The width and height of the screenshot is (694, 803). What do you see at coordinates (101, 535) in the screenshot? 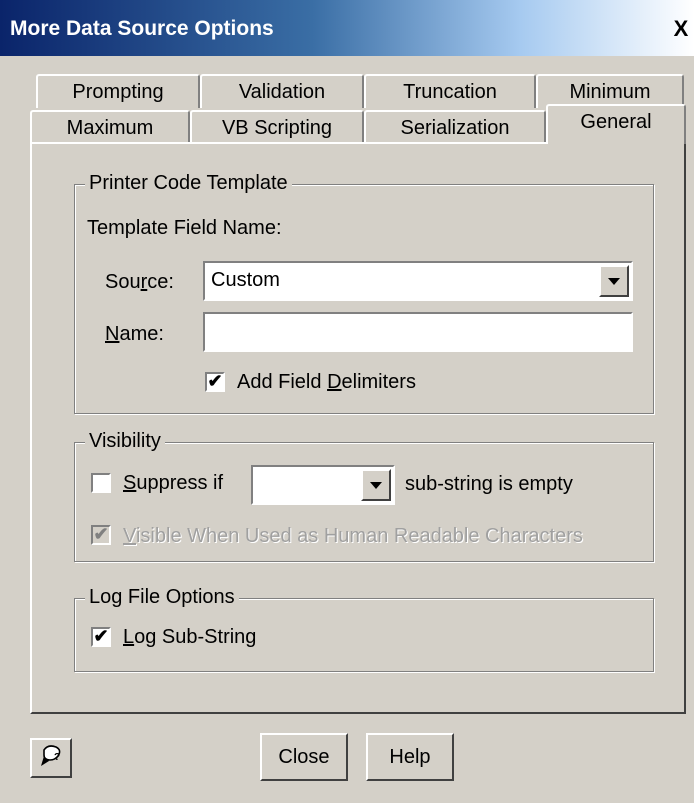
I see `visible-human-readable-checkbox: ✔` at bounding box center [101, 535].